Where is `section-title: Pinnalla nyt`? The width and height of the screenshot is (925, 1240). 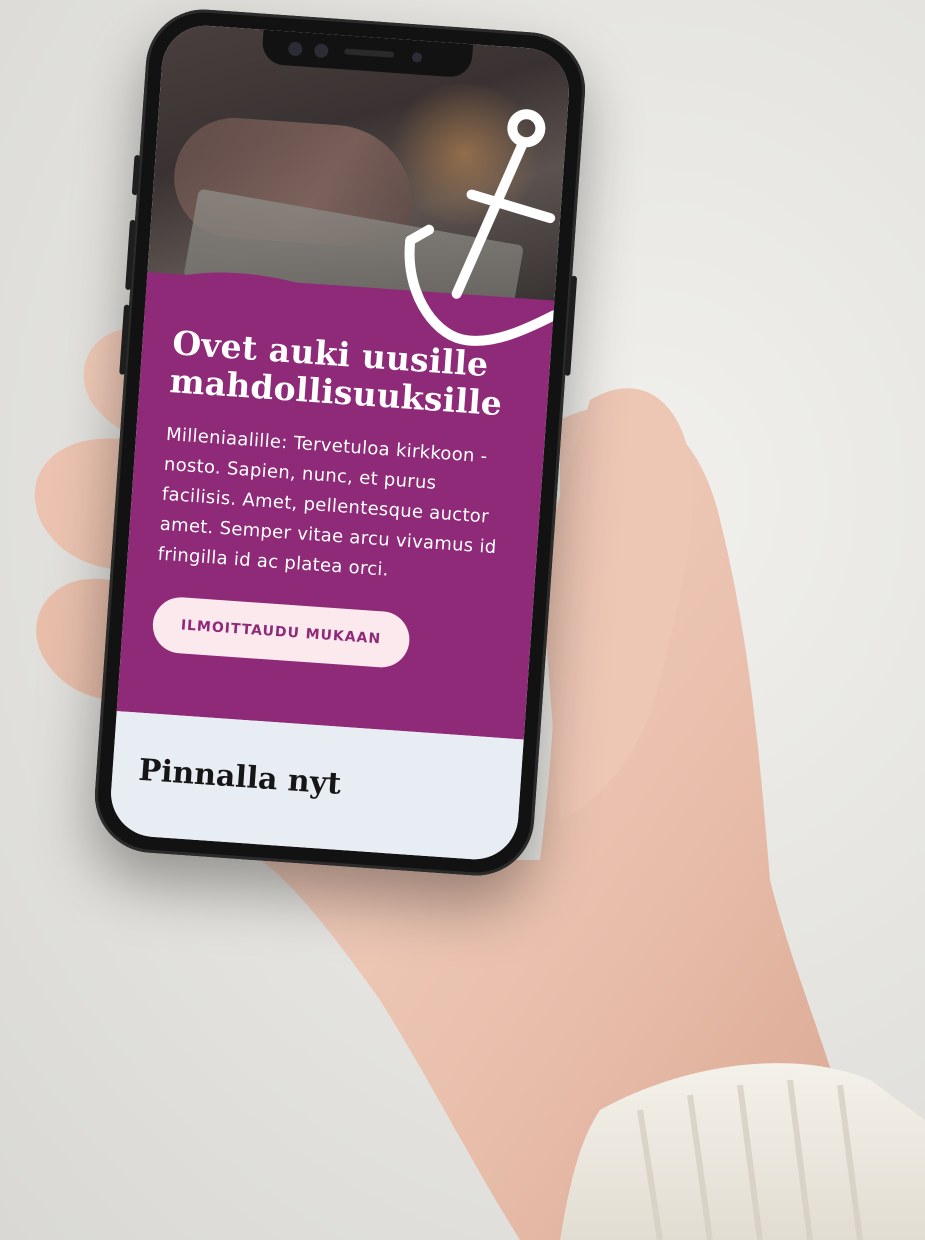 section-title: Pinnalla nyt is located at coordinates (240, 777).